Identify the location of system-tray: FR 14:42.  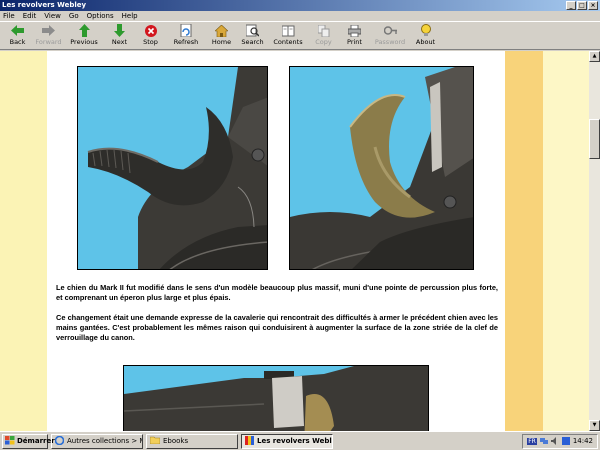
(560, 441).